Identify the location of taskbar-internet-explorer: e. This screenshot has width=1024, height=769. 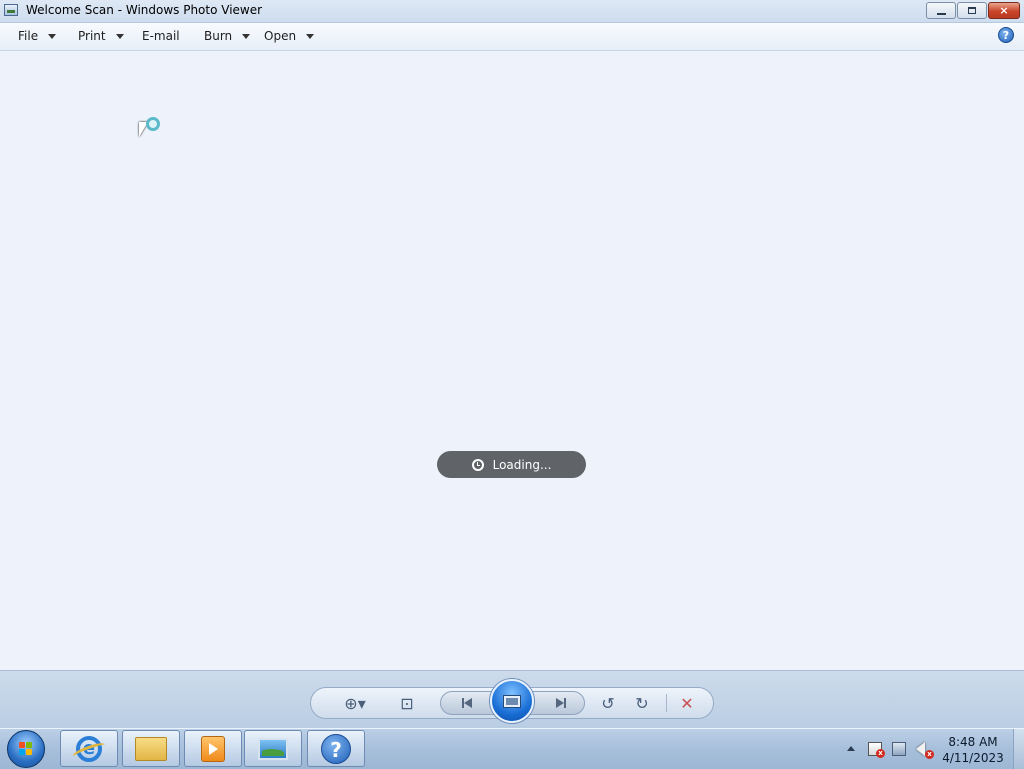
(89, 748).